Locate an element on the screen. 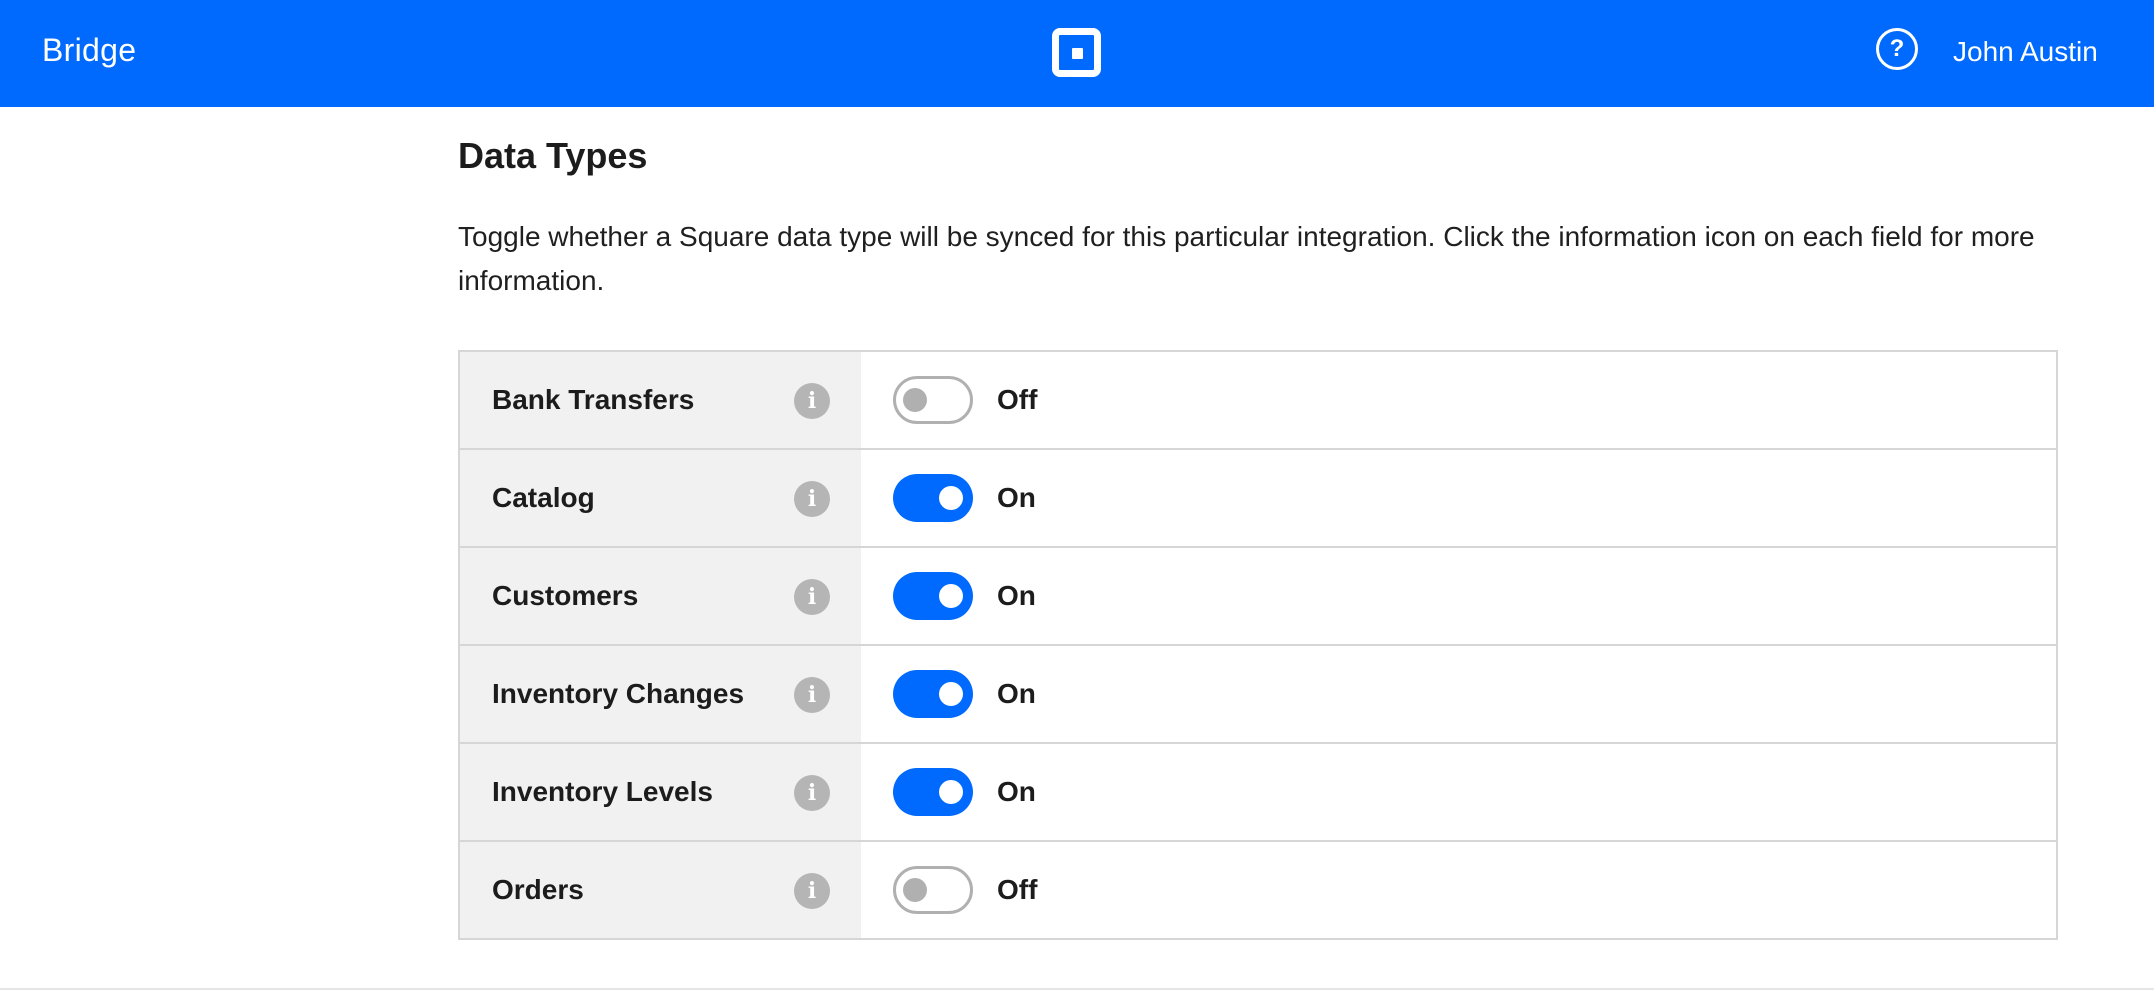 The height and width of the screenshot is (992, 2154). app-name: Bridge is located at coordinates (89, 50).